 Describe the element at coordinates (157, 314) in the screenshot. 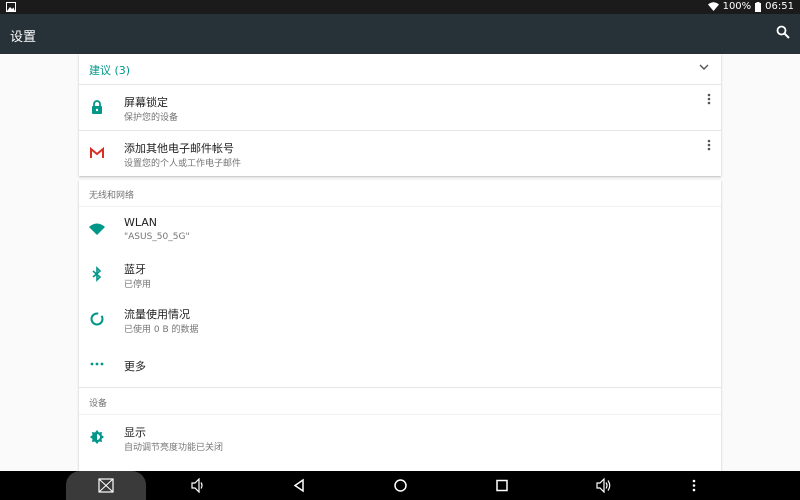

I see `setting-title: 流量使用情况` at that location.